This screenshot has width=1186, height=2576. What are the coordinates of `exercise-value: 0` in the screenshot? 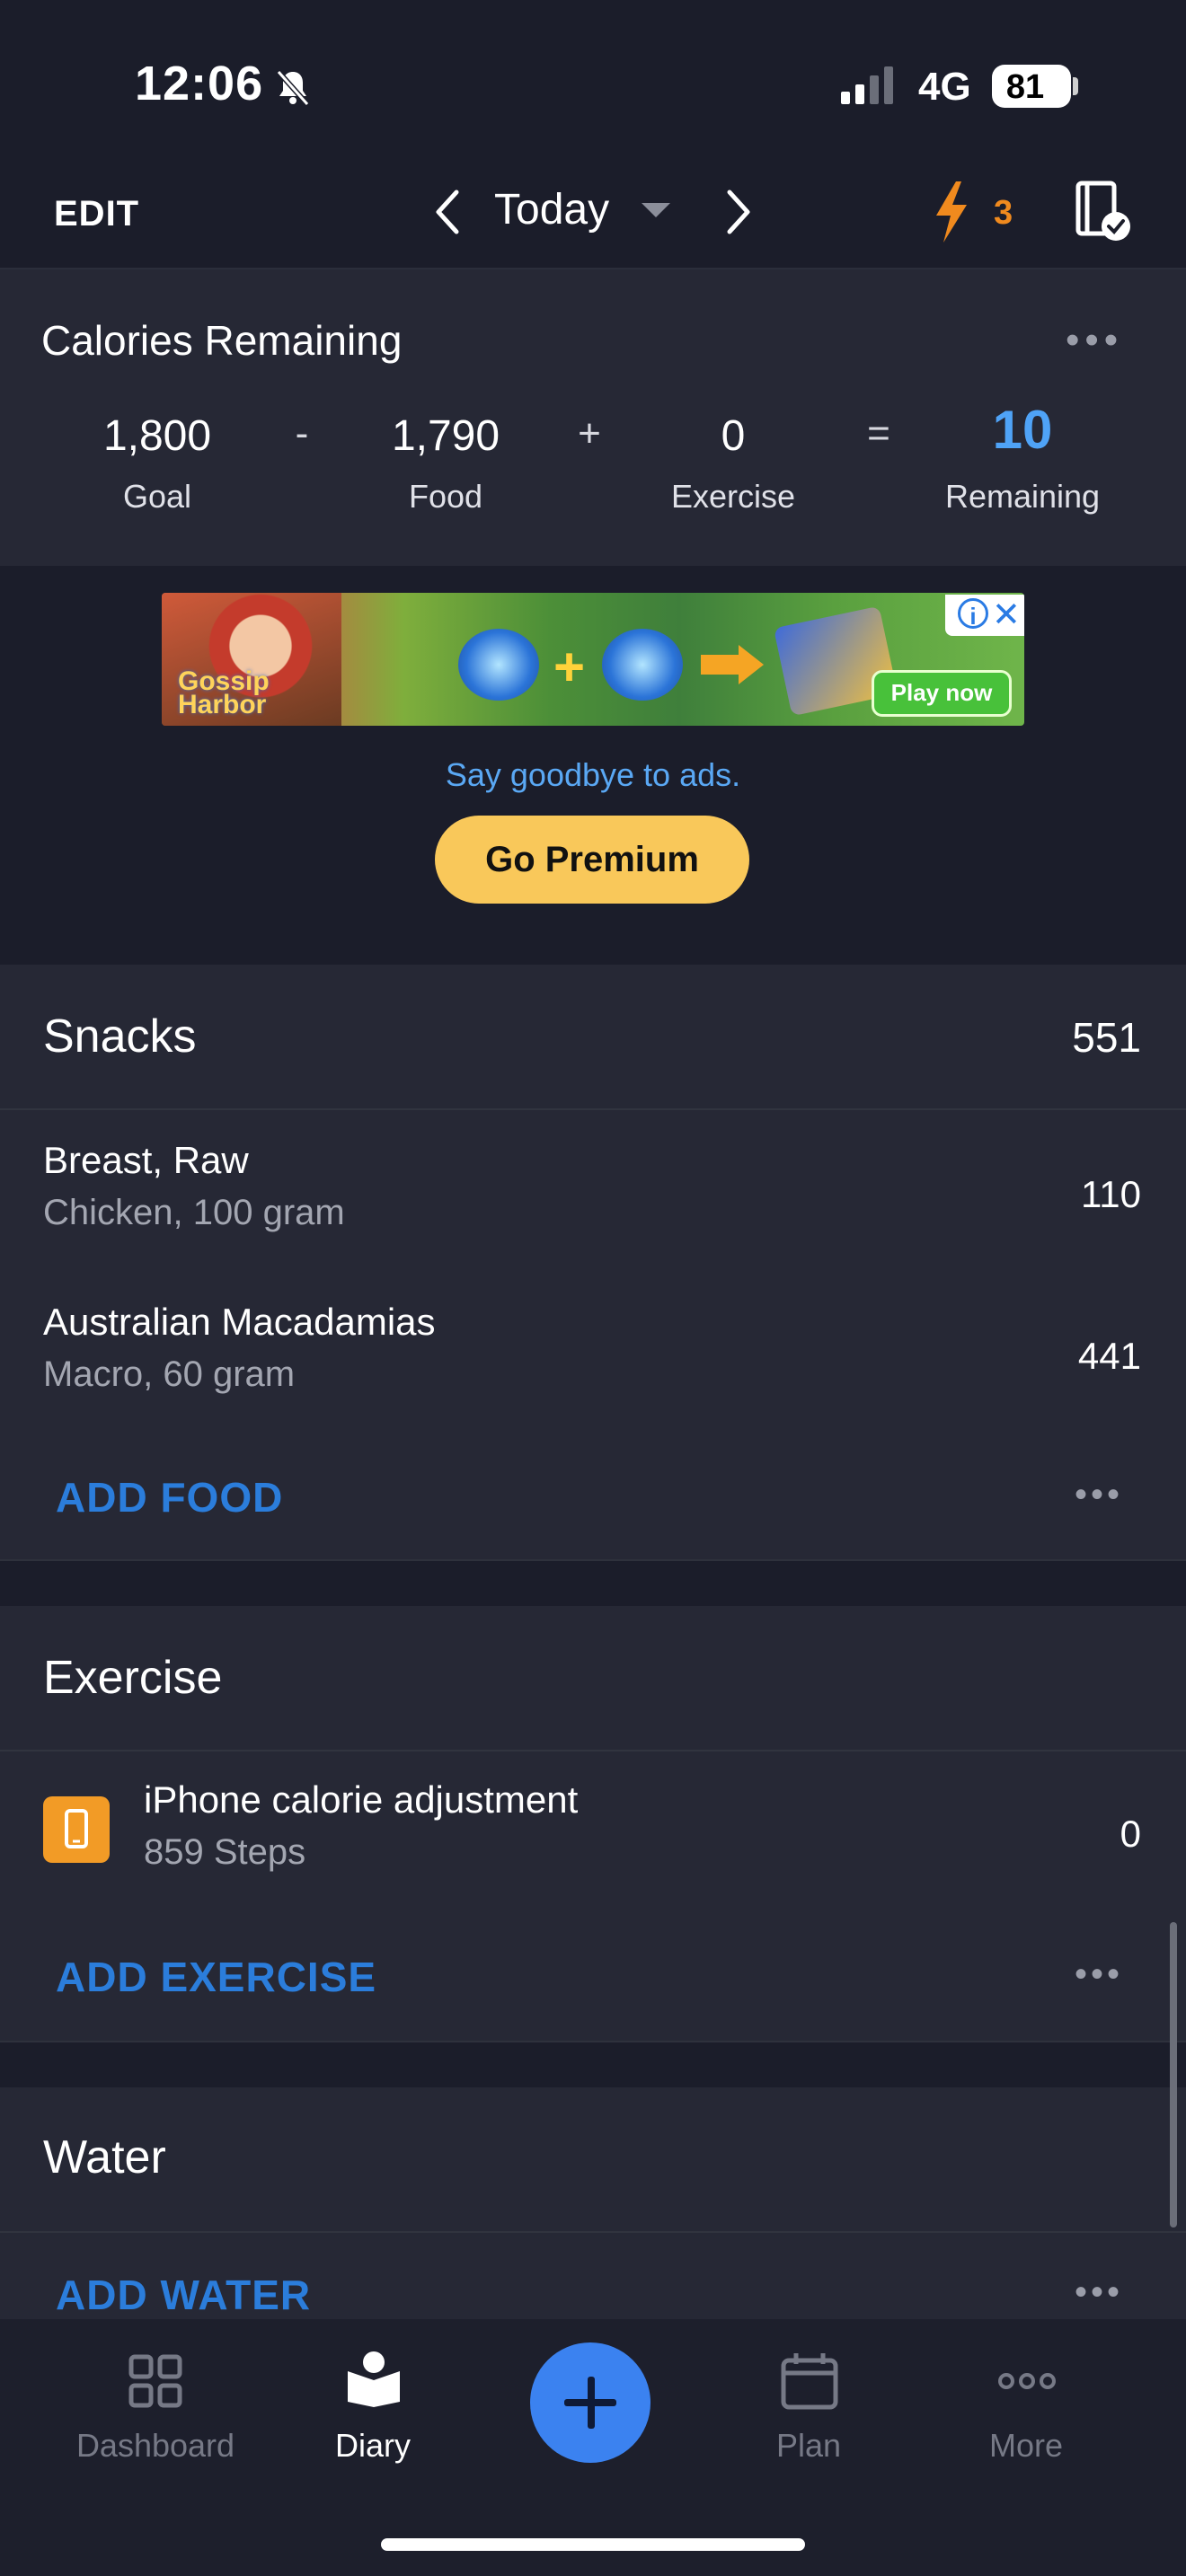 It's located at (733, 436).